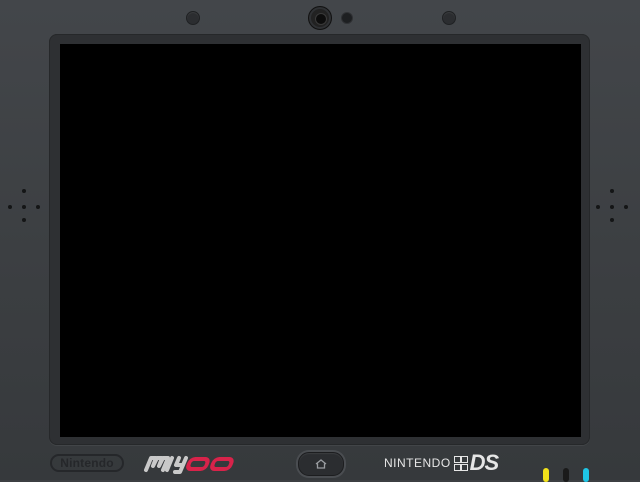 The height and width of the screenshot is (482, 640). I want to click on left-speaker-grille, so click(24, 207).